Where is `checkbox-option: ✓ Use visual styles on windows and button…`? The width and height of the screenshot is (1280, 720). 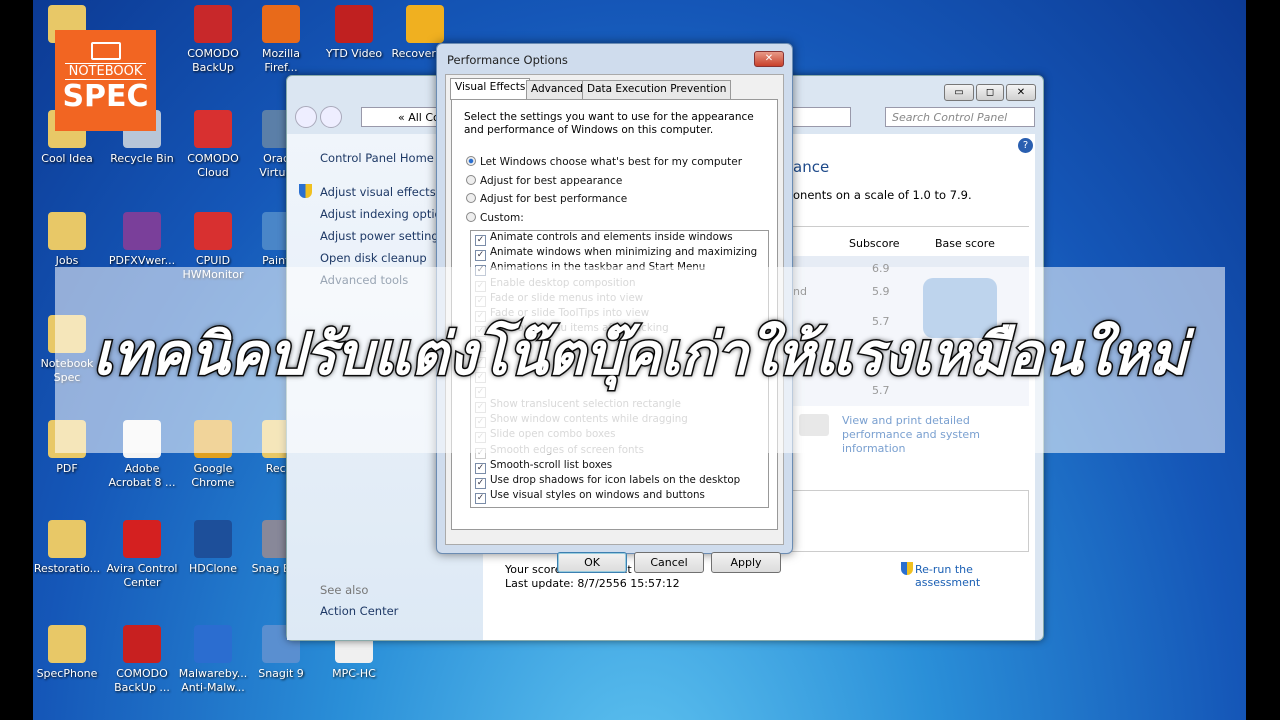 checkbox-option: ✓ Use visual styles on windows and button… is located at coordinates (619, 497).